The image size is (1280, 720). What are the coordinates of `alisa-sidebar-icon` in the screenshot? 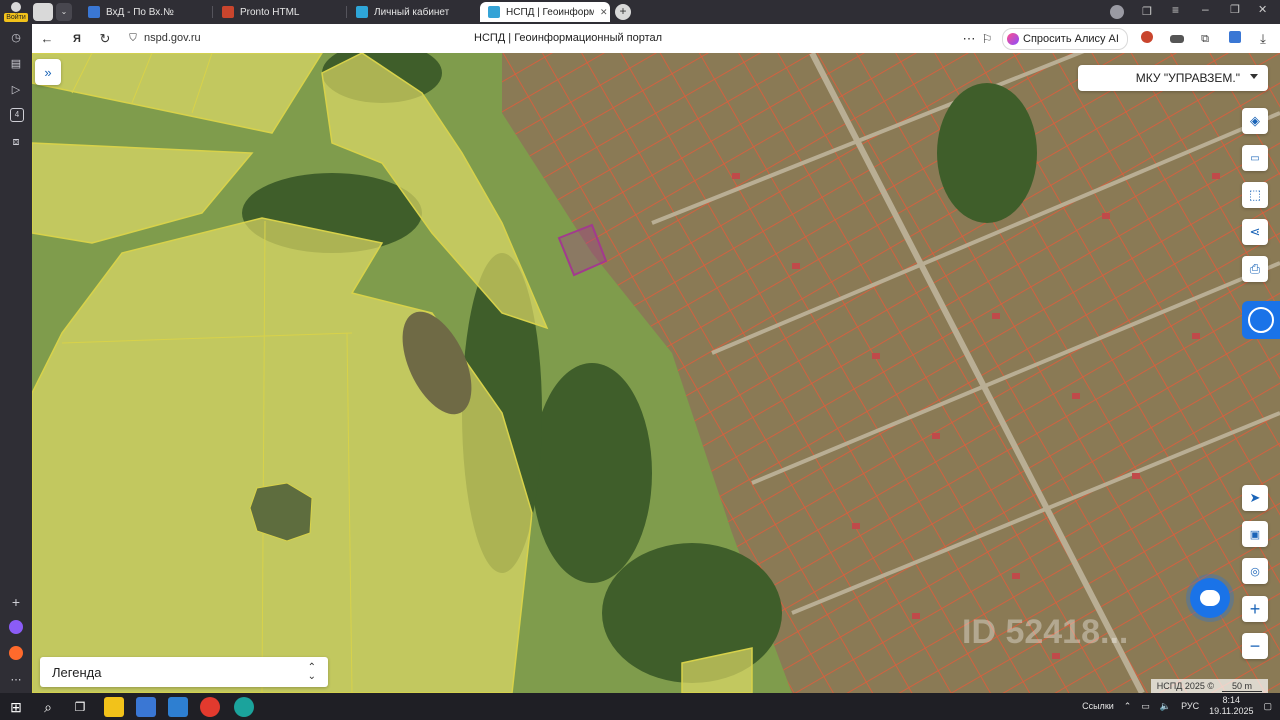 It's located at (16, 654).